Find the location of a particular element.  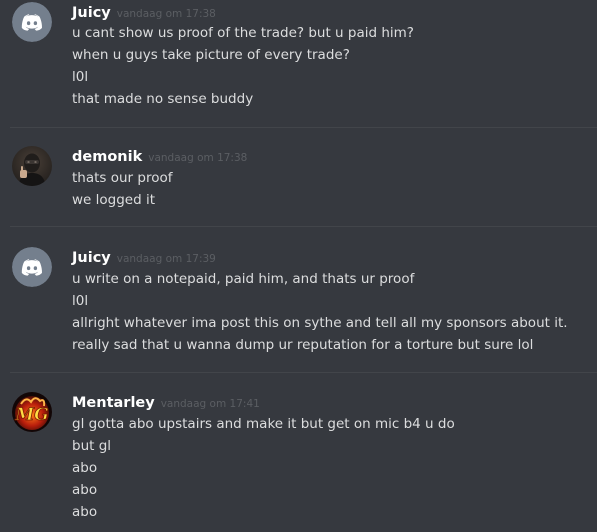

masked-person-avatar-icon is located at coordinates (32, 166).